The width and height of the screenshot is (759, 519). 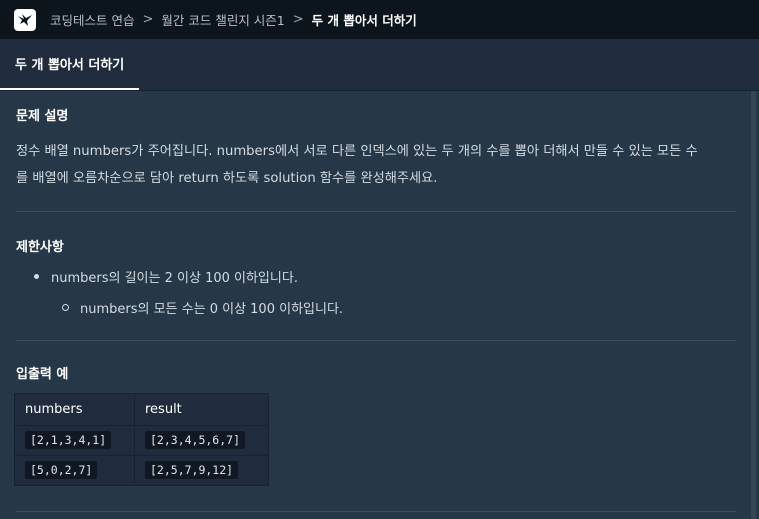 I want to click on top-navigation-bar: 코딩테스트 연습 > 월간 코드 챌린지 시즌1 > 두 개 뽑아서 더하기, so click(x=379, y=19).